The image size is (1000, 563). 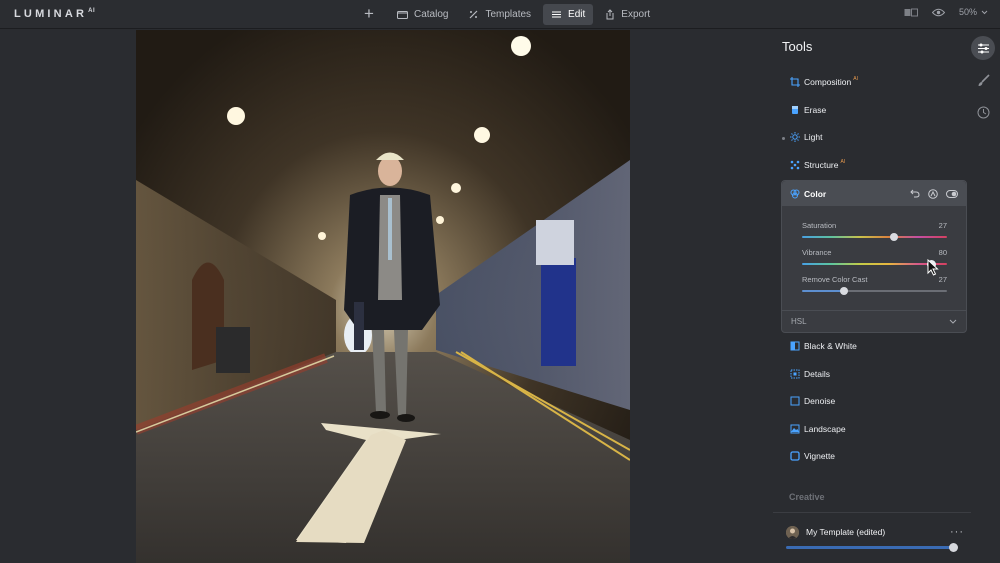 What do you see at coordinates (933, 267) in the screenshot?
I see `mouse-cursor-icon` at bounding box center [933, 267].